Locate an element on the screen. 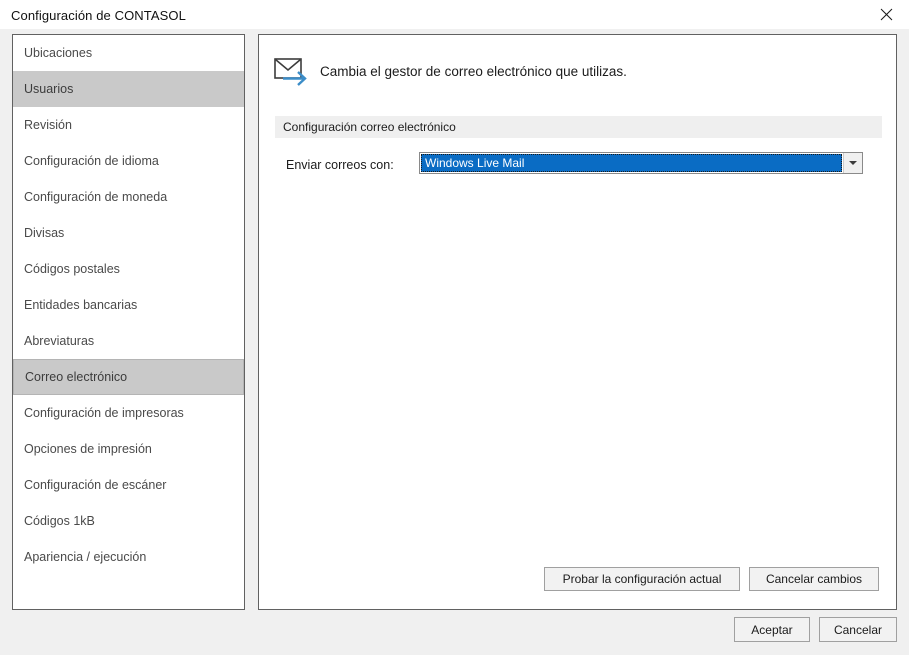  sidebar-item-apariencia-ejecuci-n: Apariencia / ejecución is located at coordinates (128, 557).